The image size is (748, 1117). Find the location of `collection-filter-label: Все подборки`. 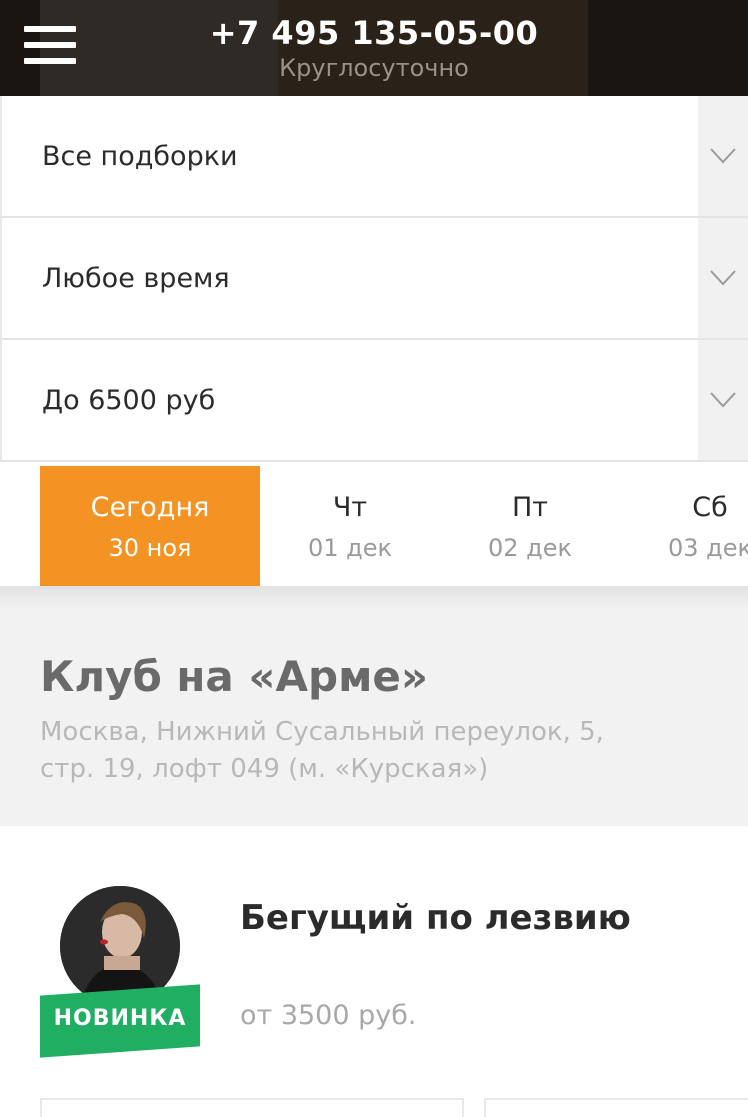

collection-filter-label: Все подборки is located at coordinates (140, 156).